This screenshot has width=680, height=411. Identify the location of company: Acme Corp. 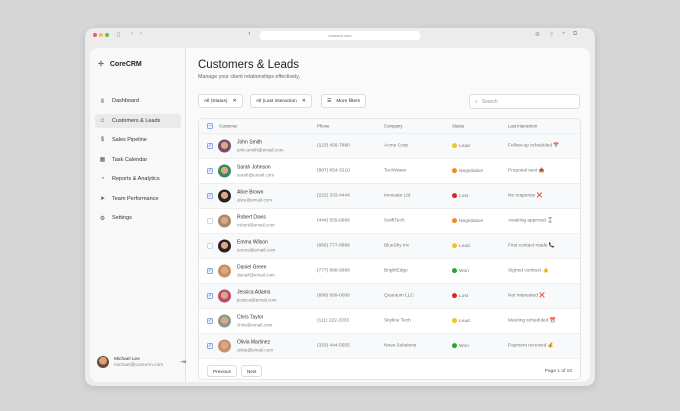
(396, 146).